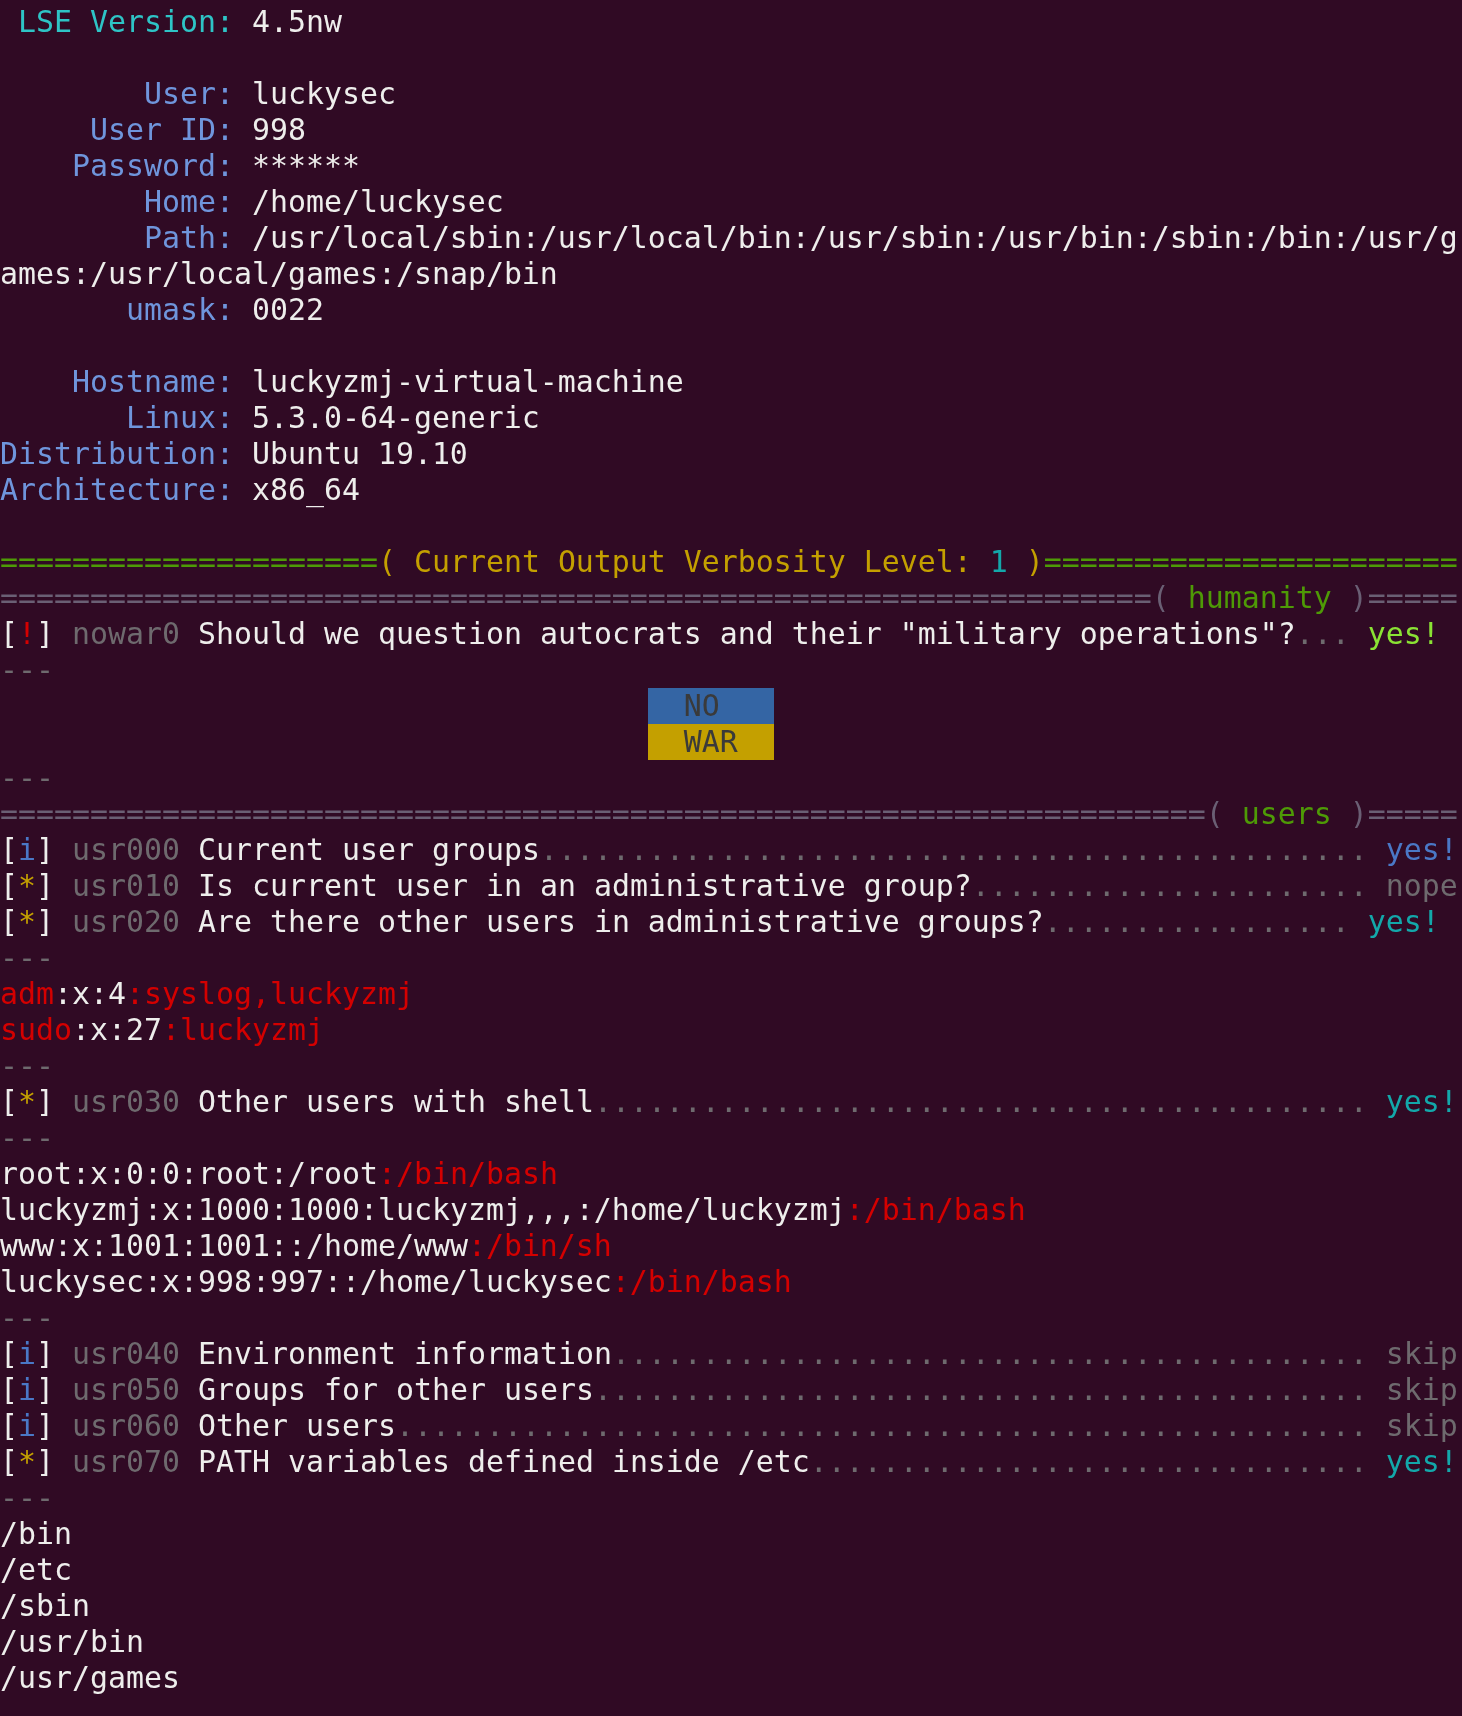 The image size is (1462, 1716). What do you see at coordinates (45, 1605) in the screenshot?
I see `terminal-text: /sbin` at bounding box center [45, 1605].